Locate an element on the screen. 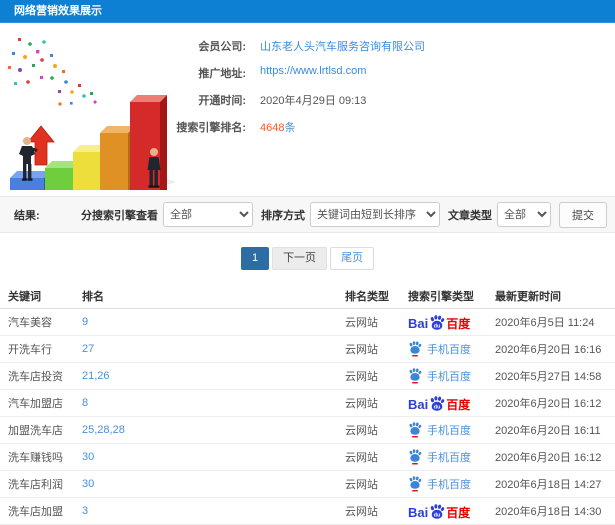  article-type-select: 全部 is located at coordinates (524, 214).